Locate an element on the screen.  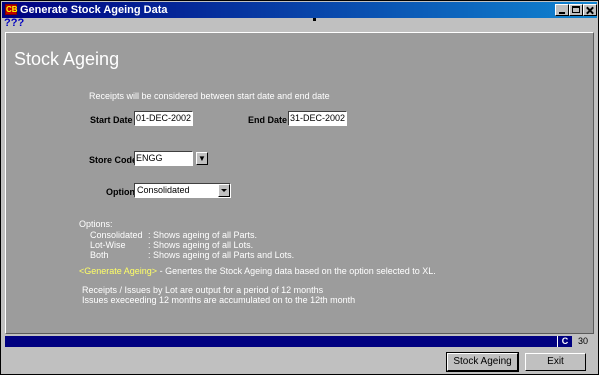
window-title: Generate Stock Ageing Data is located at coordinates (94, 10).